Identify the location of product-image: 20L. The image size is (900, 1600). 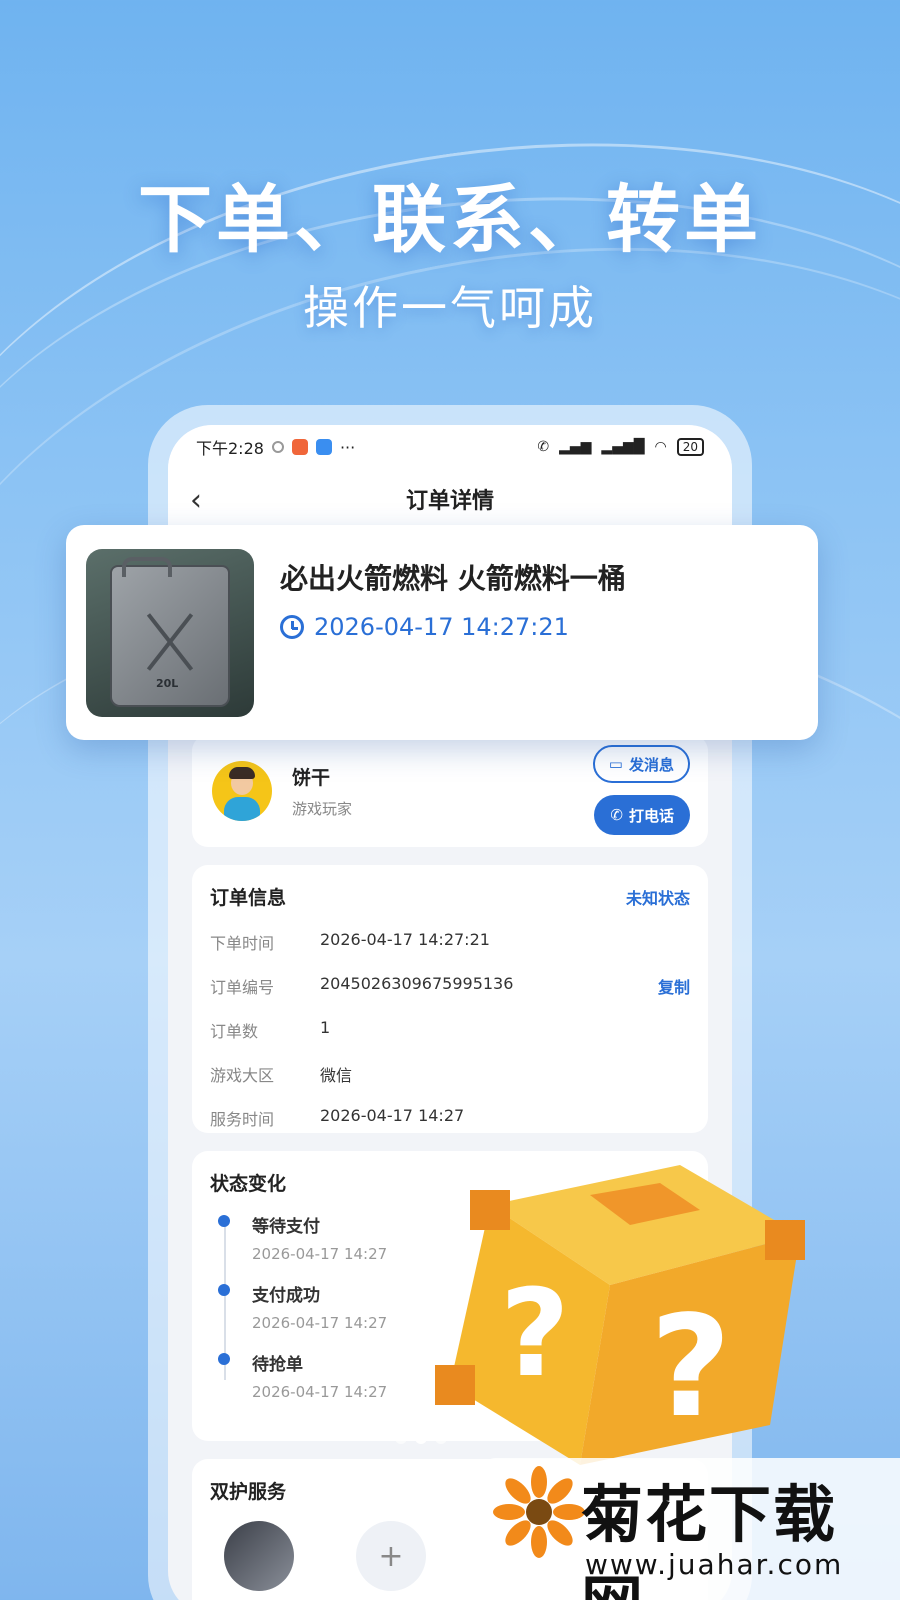
(170, 633).